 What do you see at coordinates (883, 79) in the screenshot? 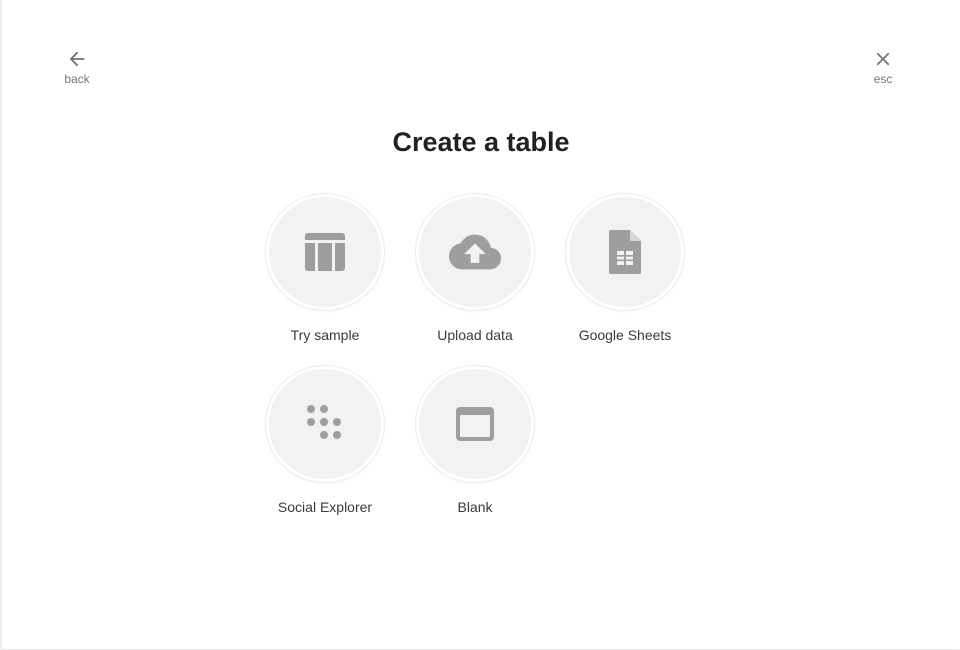
I see `esc-label: esc` at bounding box center [883, 79].